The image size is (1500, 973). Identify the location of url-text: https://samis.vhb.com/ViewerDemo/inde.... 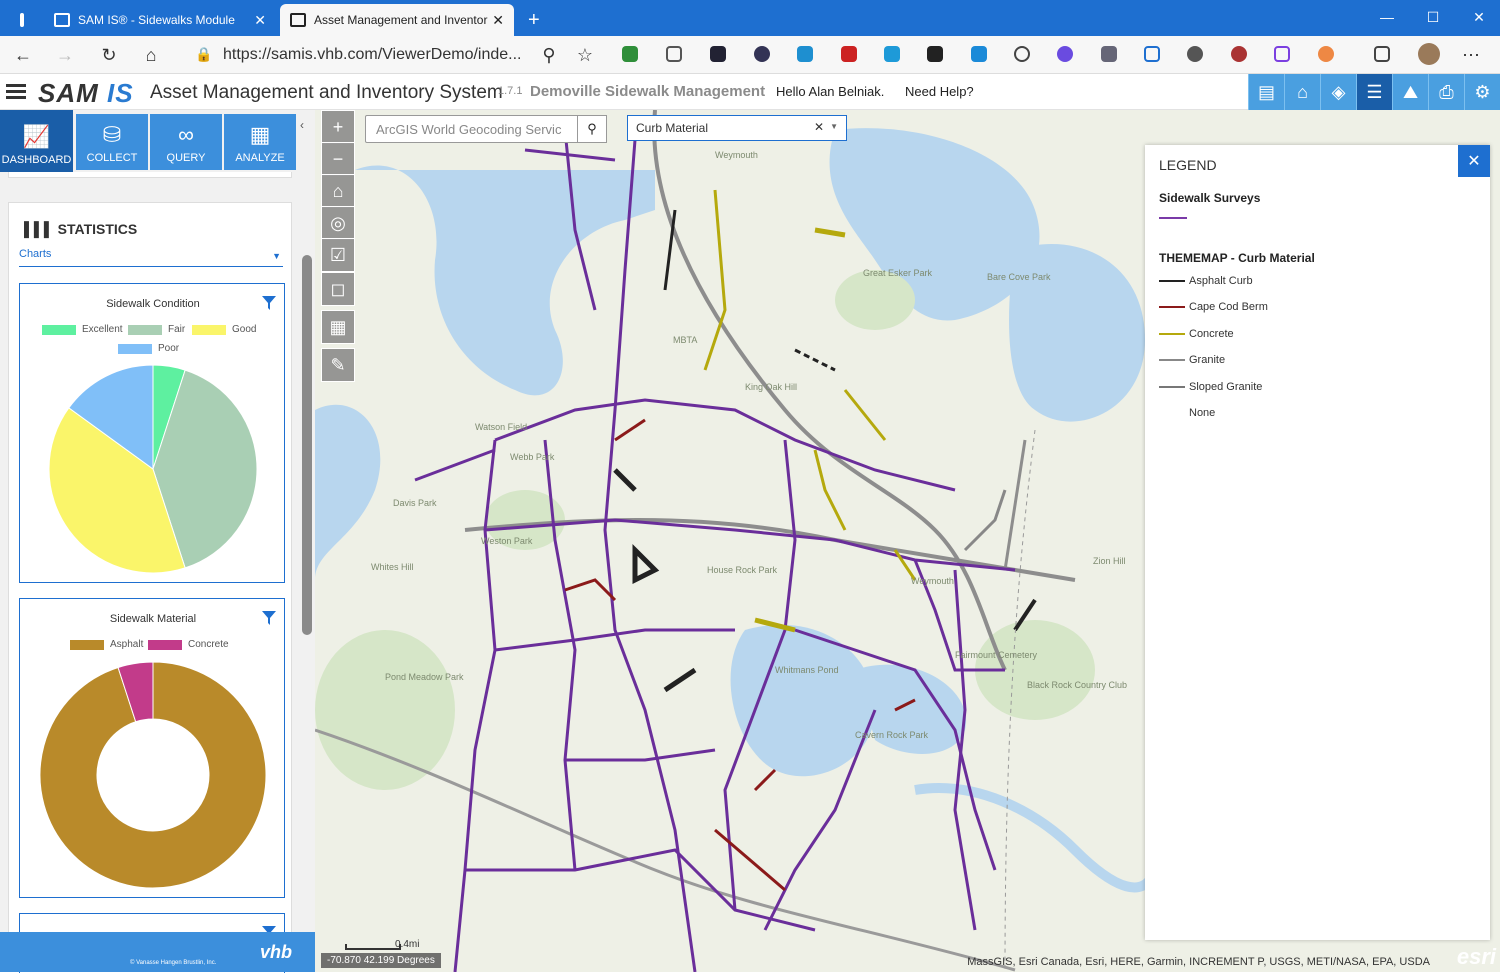
(372, 54).